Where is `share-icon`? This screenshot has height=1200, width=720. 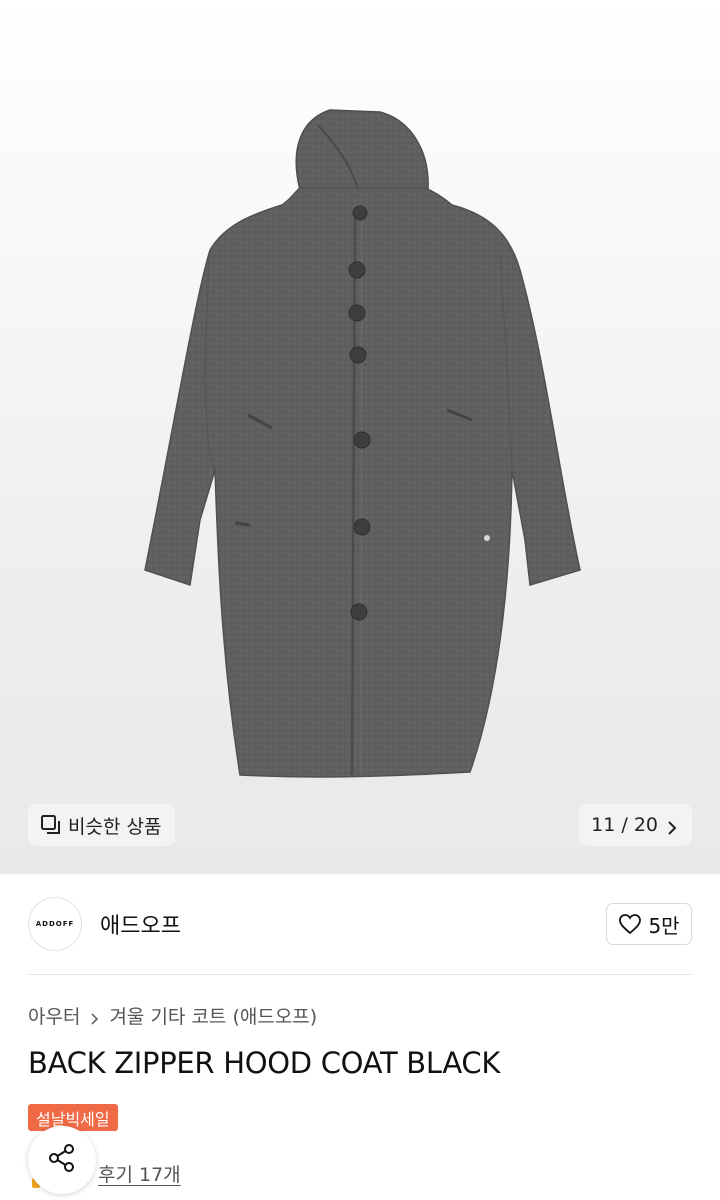
share-icon is located at coordinates (62, 1160).